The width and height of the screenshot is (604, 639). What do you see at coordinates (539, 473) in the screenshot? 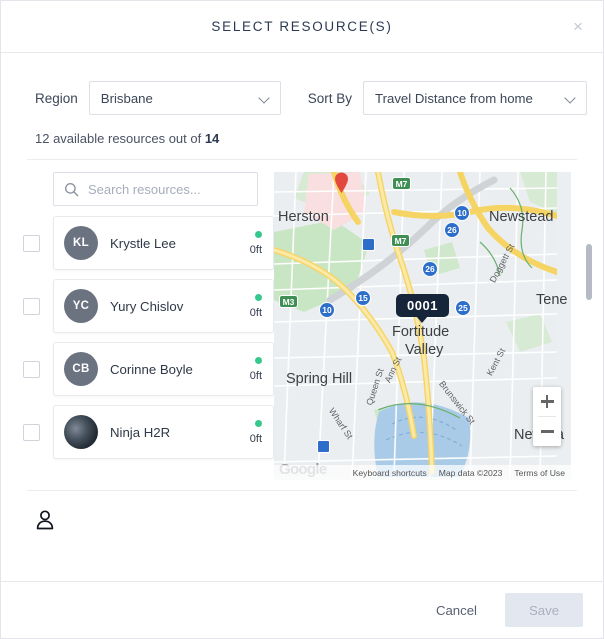
I see `terms-of-use-link: Terms of Use` at bounding box center [539, 473].